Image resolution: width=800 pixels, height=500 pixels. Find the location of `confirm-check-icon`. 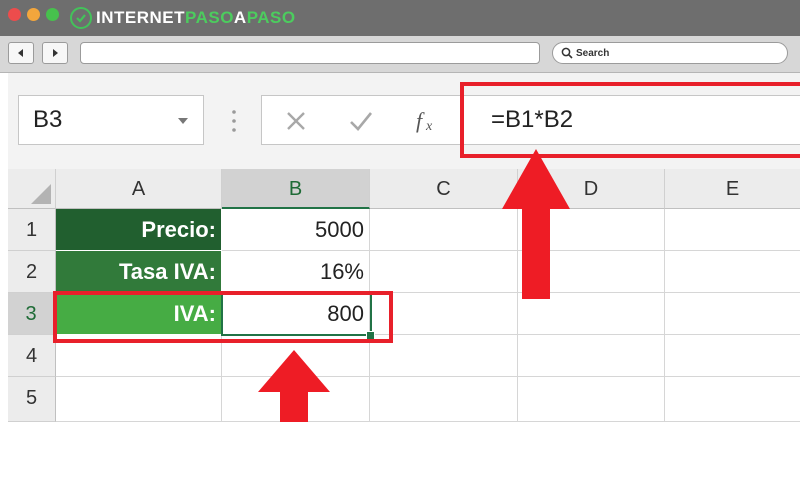

confirm-check-icon is located at coordinates (361, 121).